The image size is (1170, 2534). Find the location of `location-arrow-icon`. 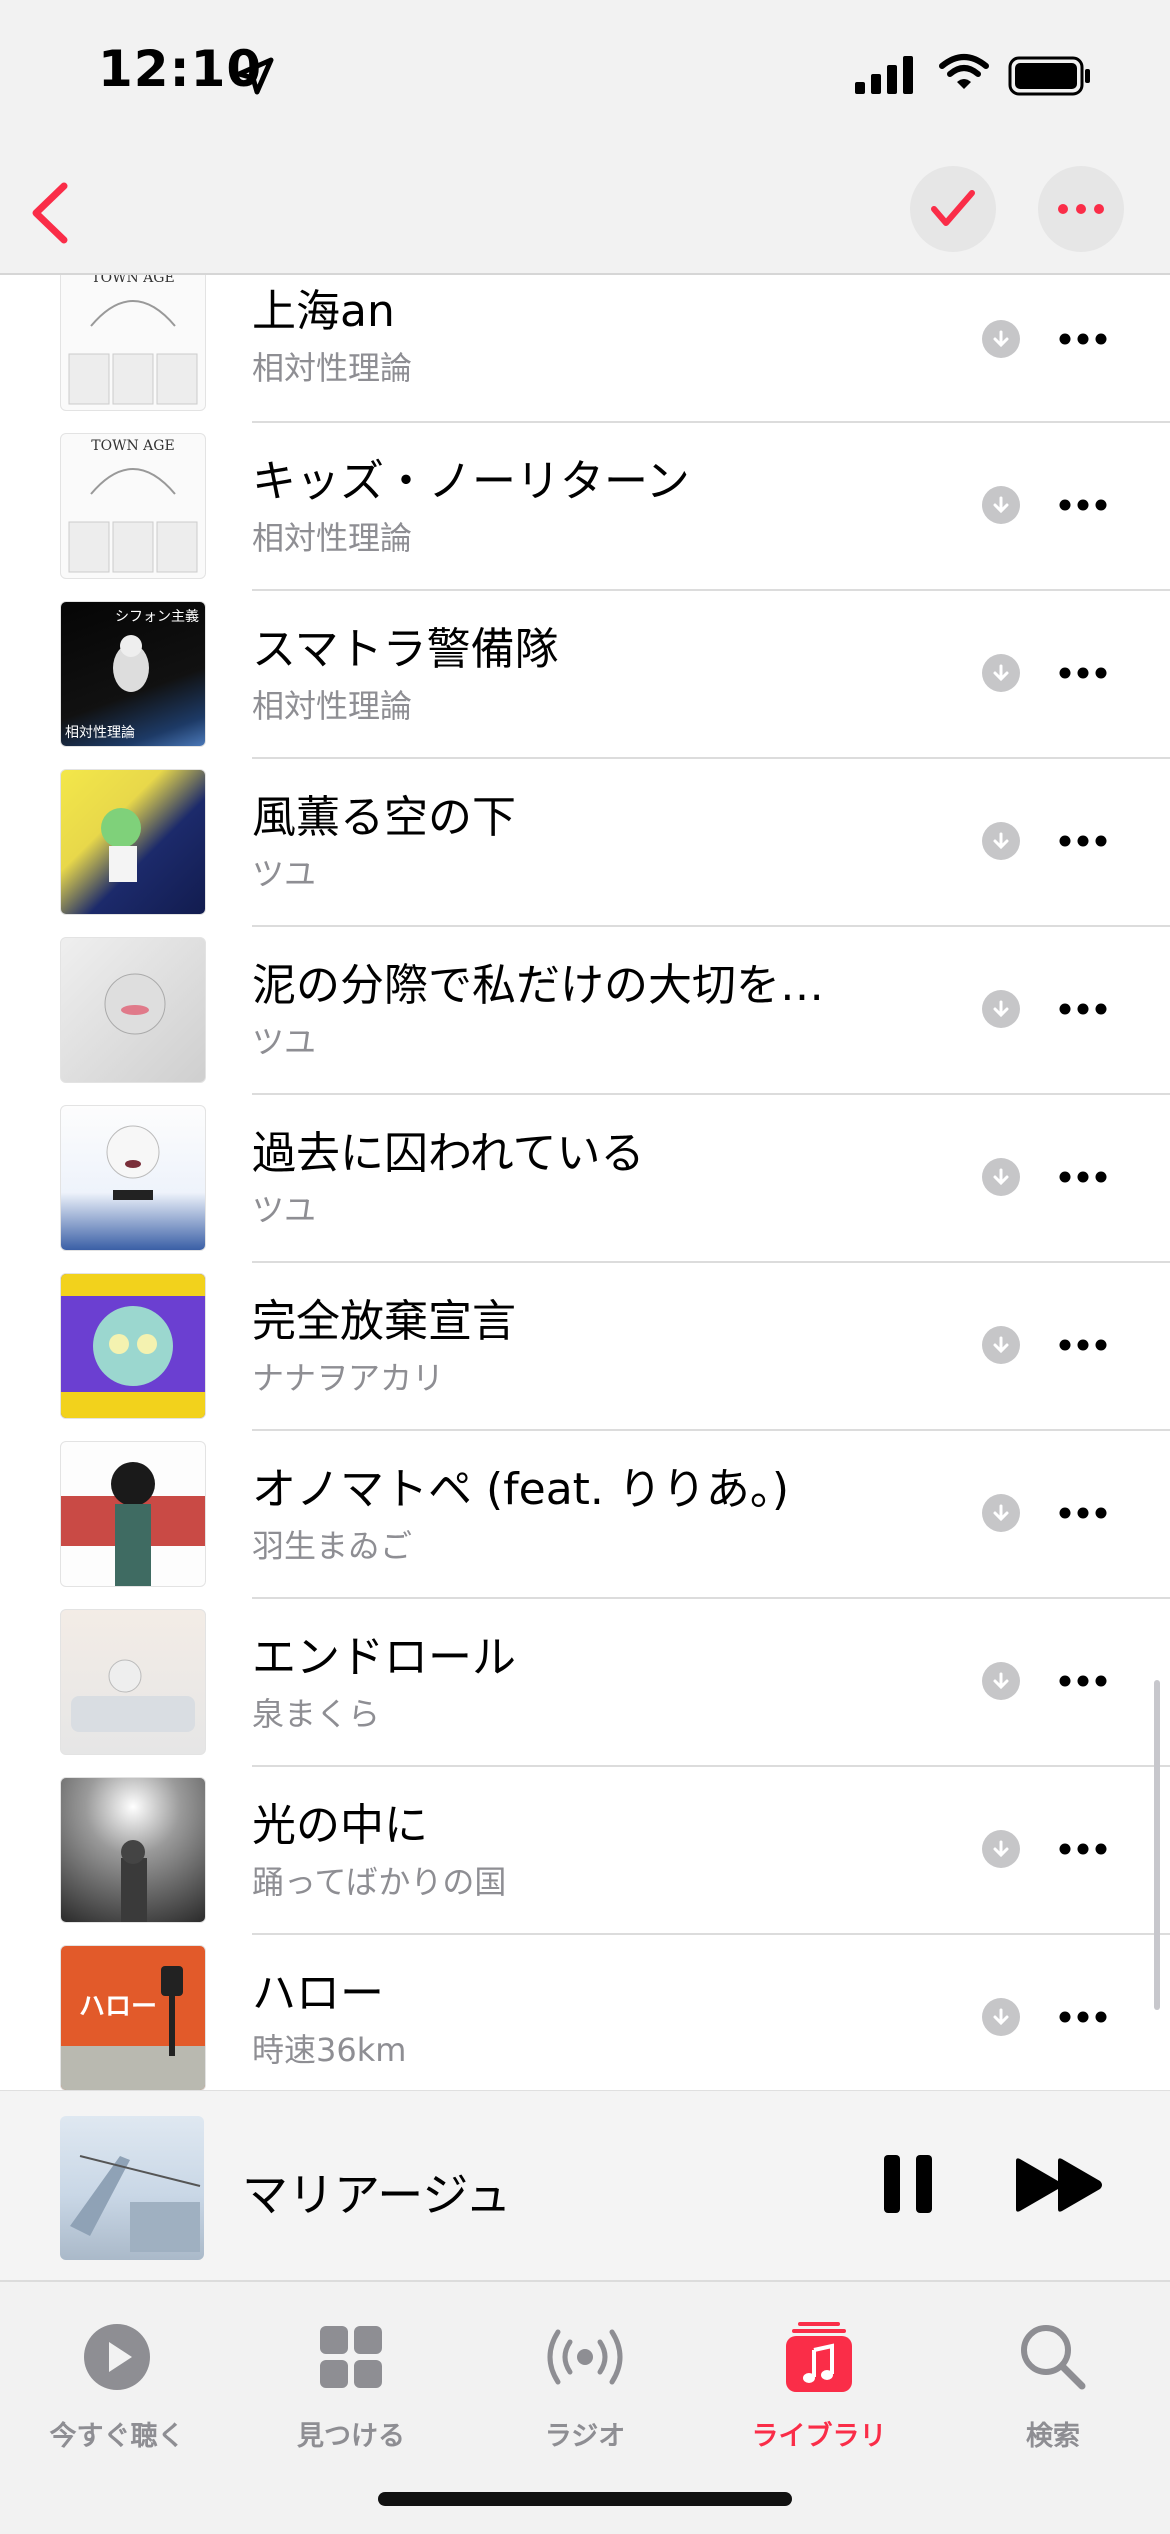

location-arrow-icon is located at coordinates (255, 76).